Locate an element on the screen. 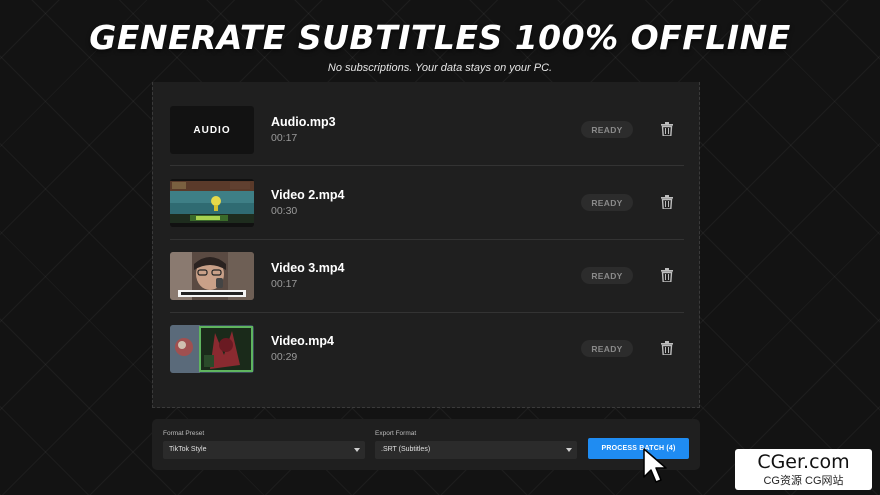  file-name: Video 3.mp4 is located at coordinates (308, 268).